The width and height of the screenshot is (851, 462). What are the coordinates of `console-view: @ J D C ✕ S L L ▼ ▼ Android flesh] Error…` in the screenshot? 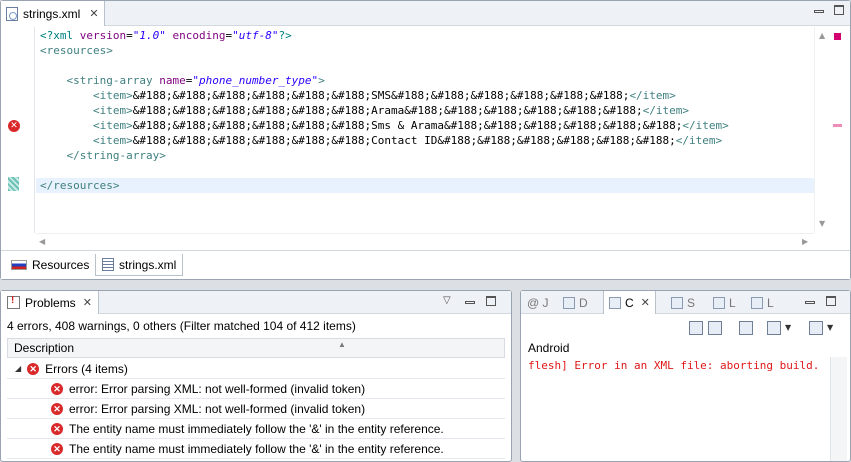 It's located at (685, 376).